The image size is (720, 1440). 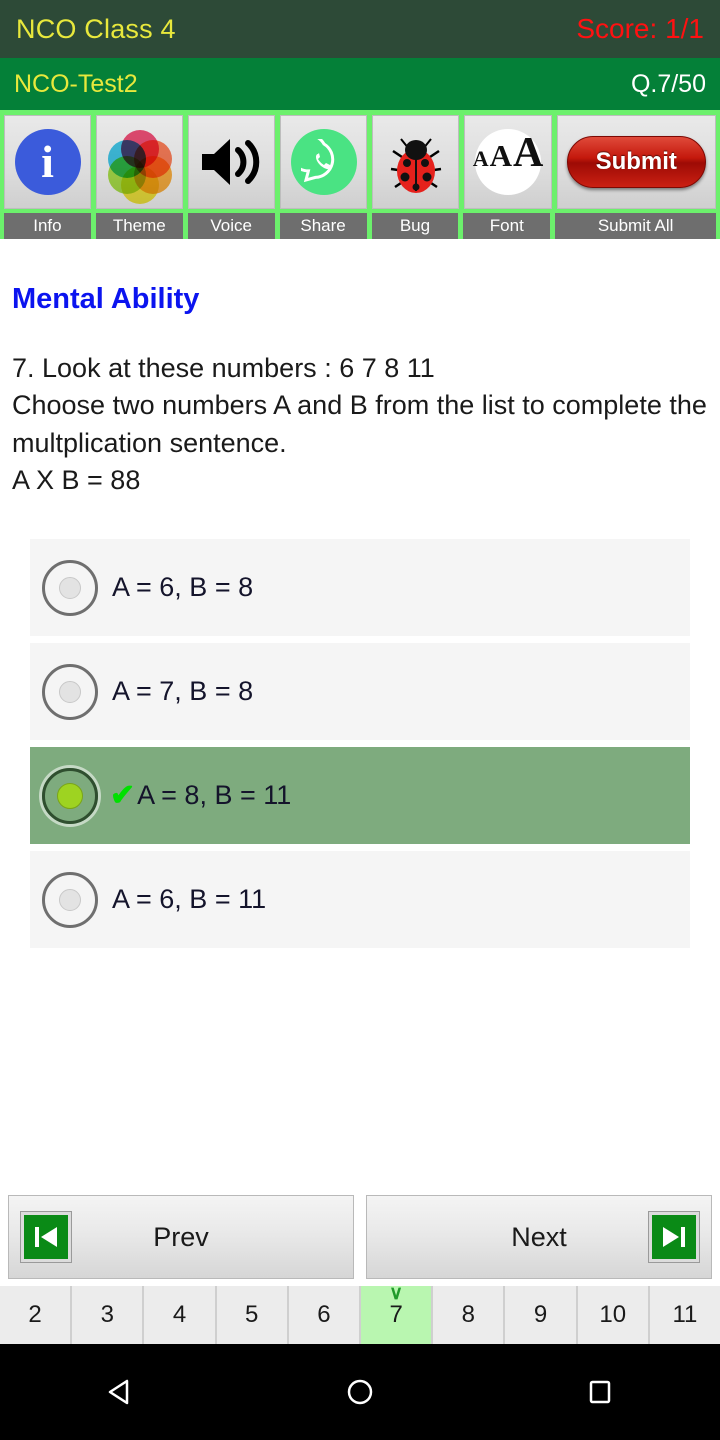 I want to click on answer-option-4: A = 6, B = 11, so click(x=360, y=899).